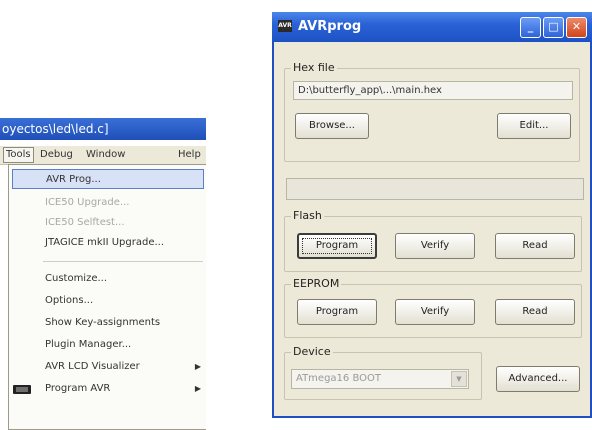 The width and height of the screenshot is (592, 430). I want to click on close-button: ✕, so click(576, 27).